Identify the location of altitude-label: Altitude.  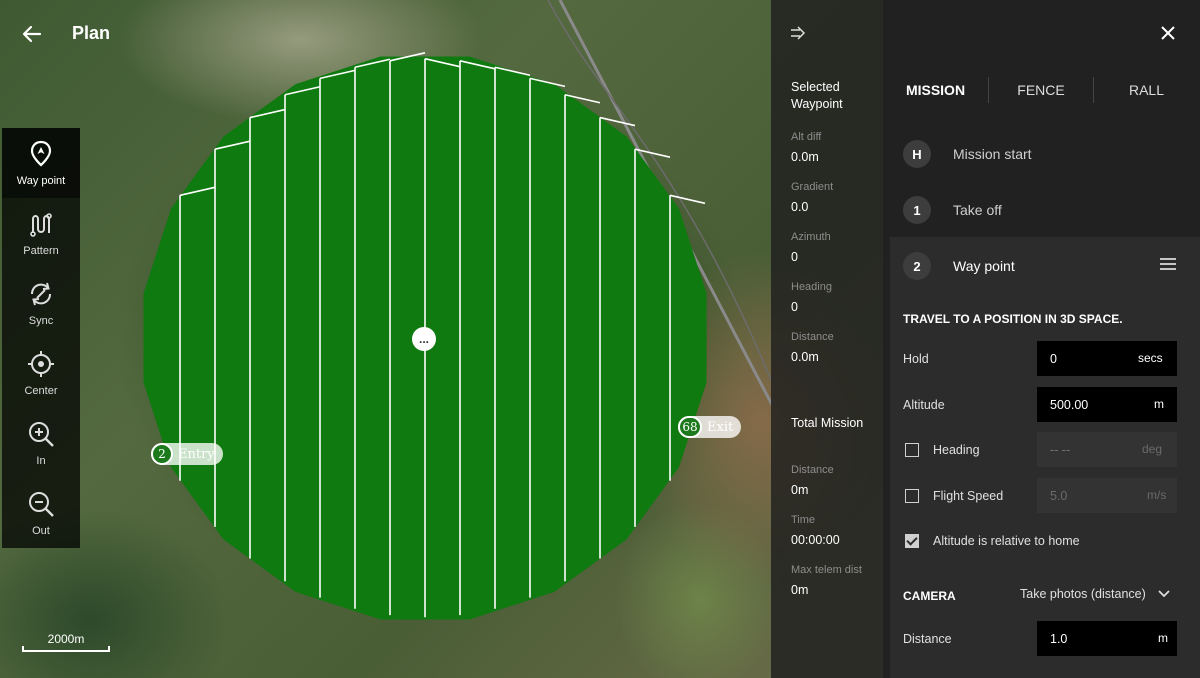
(924, 405).